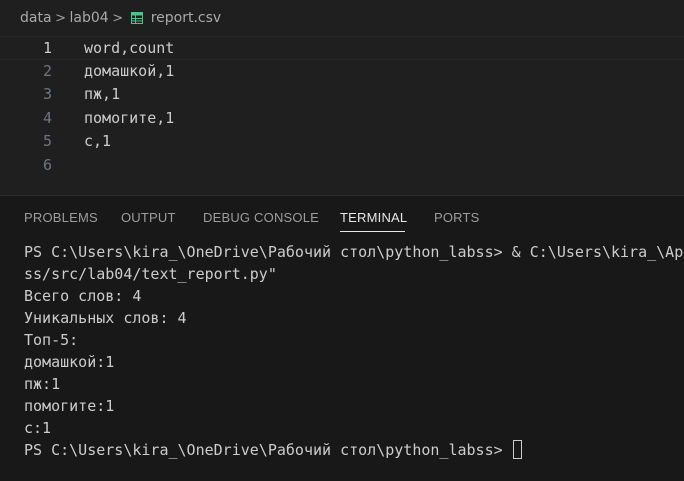 The height and width of the screenshot is (481, 684). I want to click on line-text: пж,1, so click(102, 94).